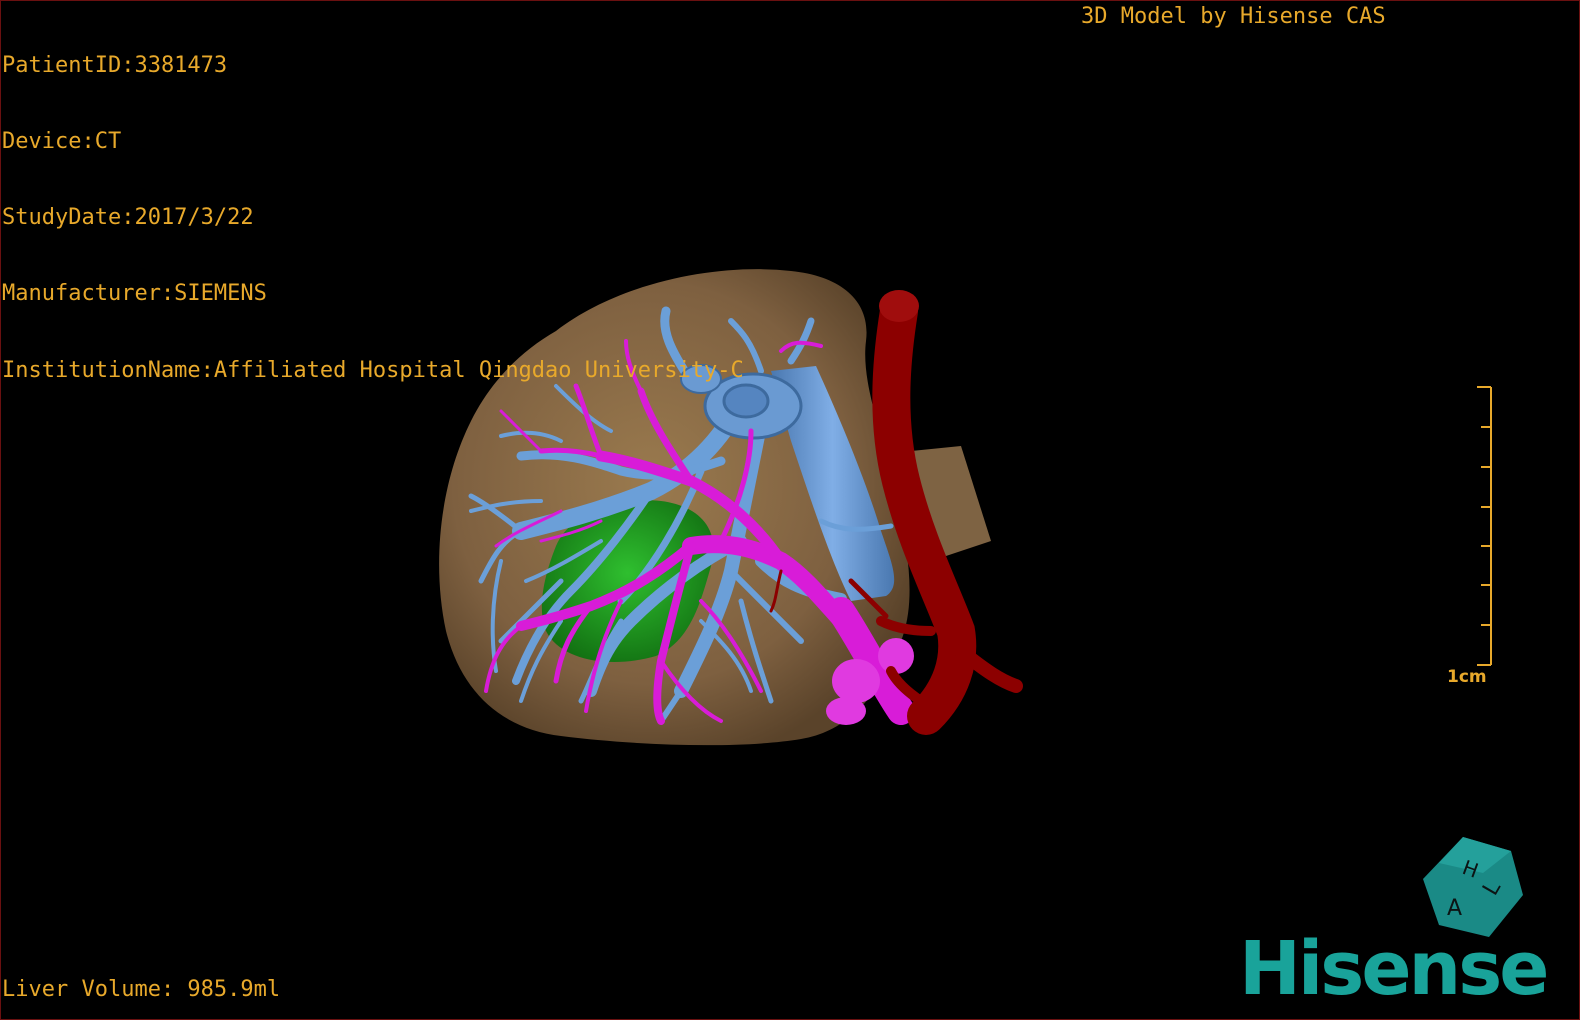 The width and height of the screenshot is (1580, 1020). Describe the element at coordinates (1394, 969) in the screenshot. I see `hisense-logo: Hisense` at that location.